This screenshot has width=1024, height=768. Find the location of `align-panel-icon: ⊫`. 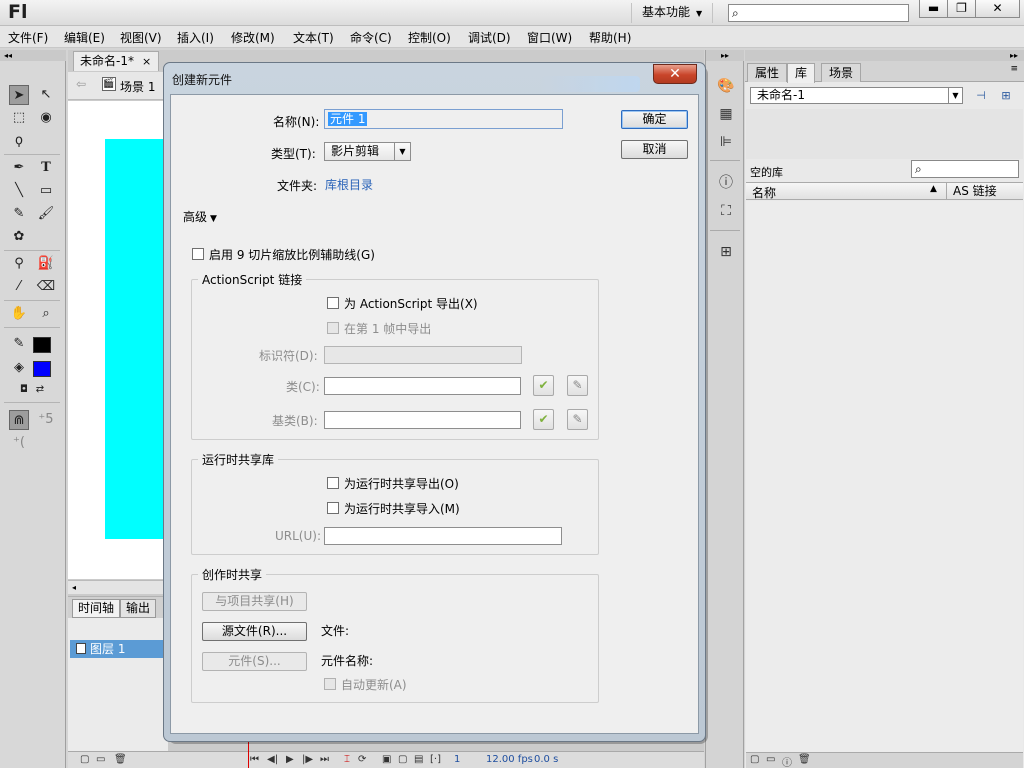

align-panel-icon: ⊫ is located at coordinates (726, 142).